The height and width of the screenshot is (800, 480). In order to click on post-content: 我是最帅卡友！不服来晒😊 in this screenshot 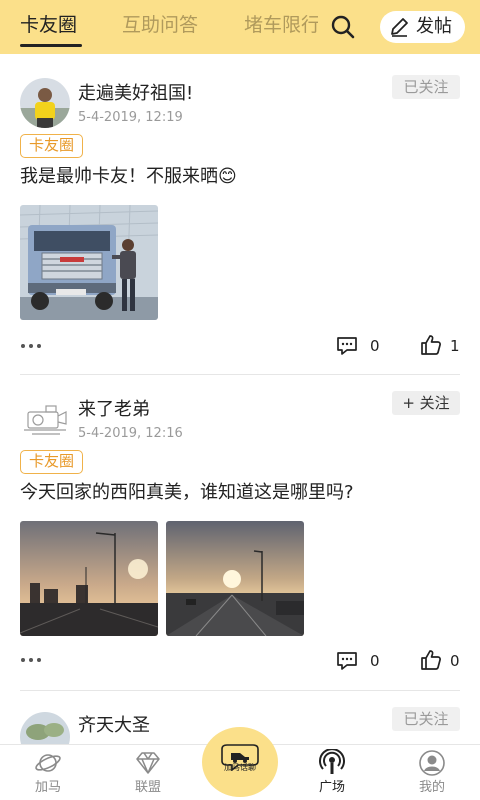, I will do `click(128, 176)`.